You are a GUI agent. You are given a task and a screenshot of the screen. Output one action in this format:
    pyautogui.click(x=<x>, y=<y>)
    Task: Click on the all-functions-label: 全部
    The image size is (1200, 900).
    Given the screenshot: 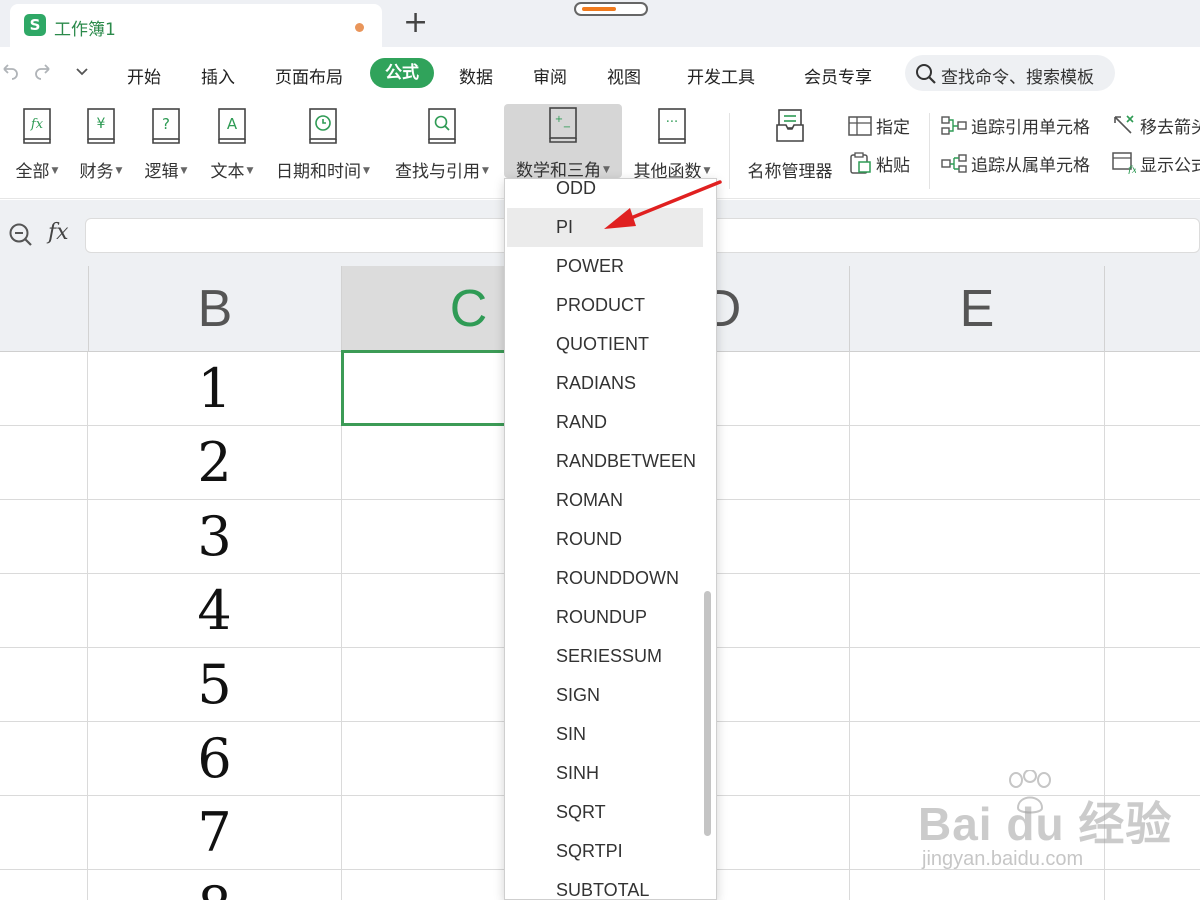 What is the action you would take?
    pyautogui.click(x=32, y=172)
    